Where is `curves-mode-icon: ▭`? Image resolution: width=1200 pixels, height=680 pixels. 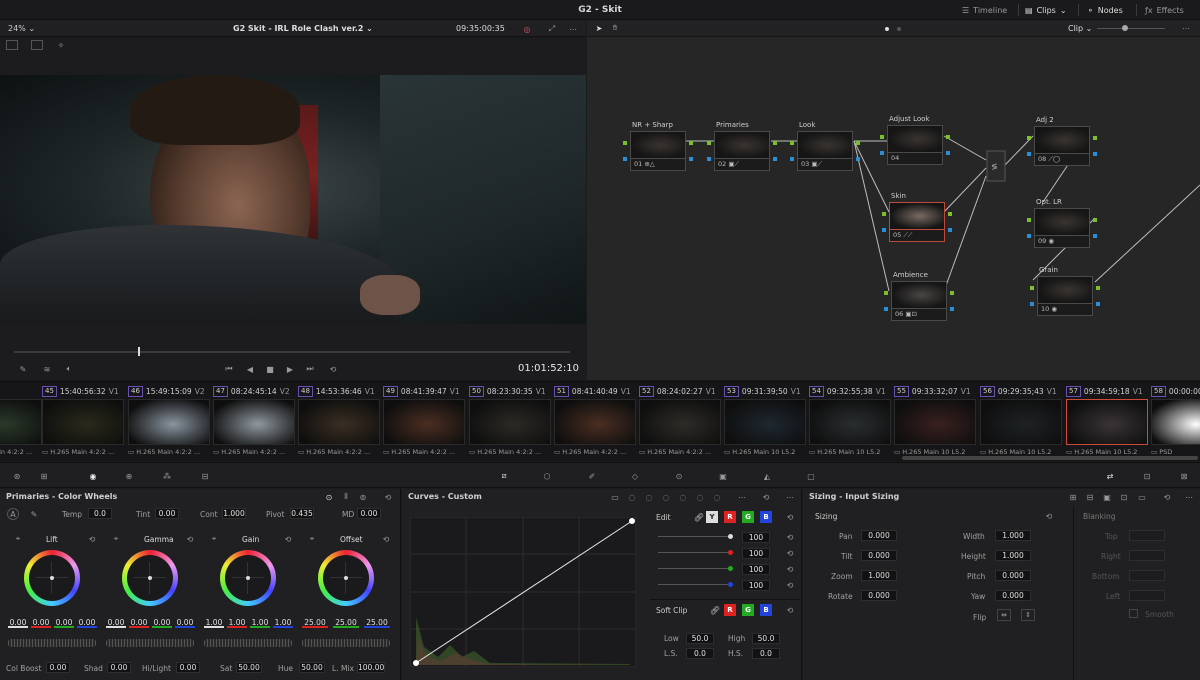 curves-mode-icon: ▭ is located at coordinates (615, 497).